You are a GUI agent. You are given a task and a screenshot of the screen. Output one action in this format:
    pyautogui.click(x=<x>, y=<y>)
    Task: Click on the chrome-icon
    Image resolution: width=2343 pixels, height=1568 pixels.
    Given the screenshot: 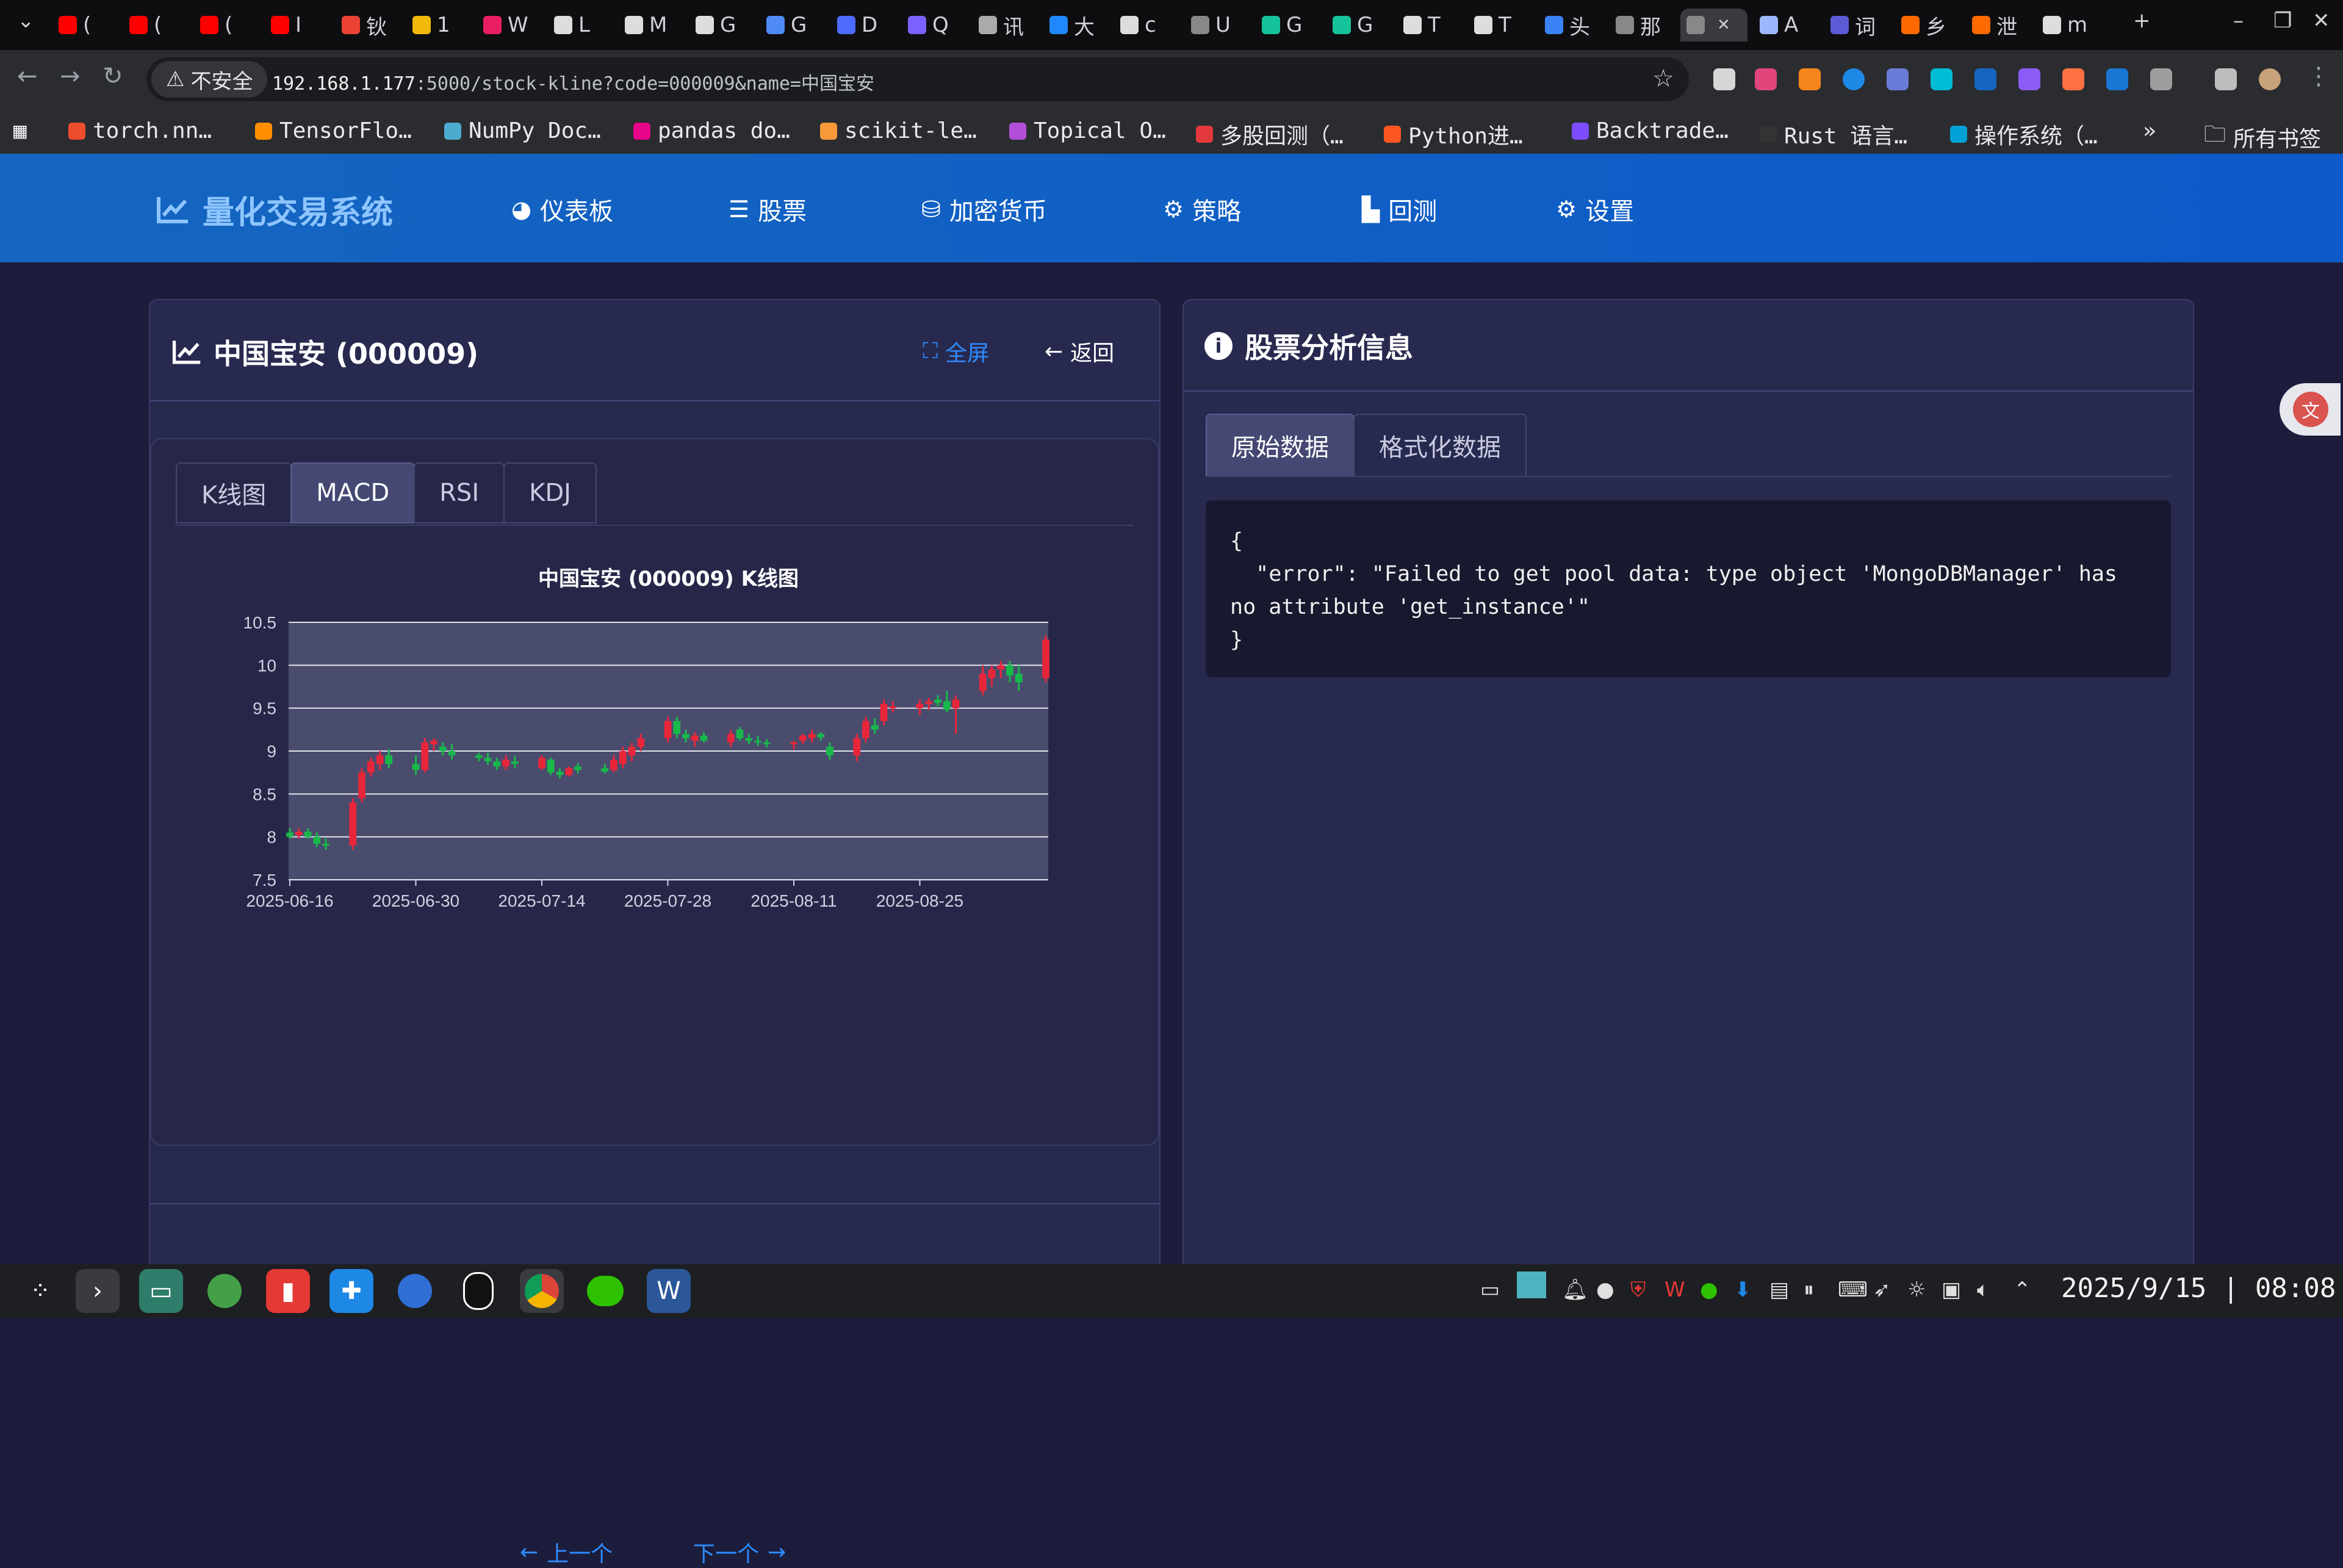 What is the action you would take?
    pyautogui.click(x=542, y=1291)
    